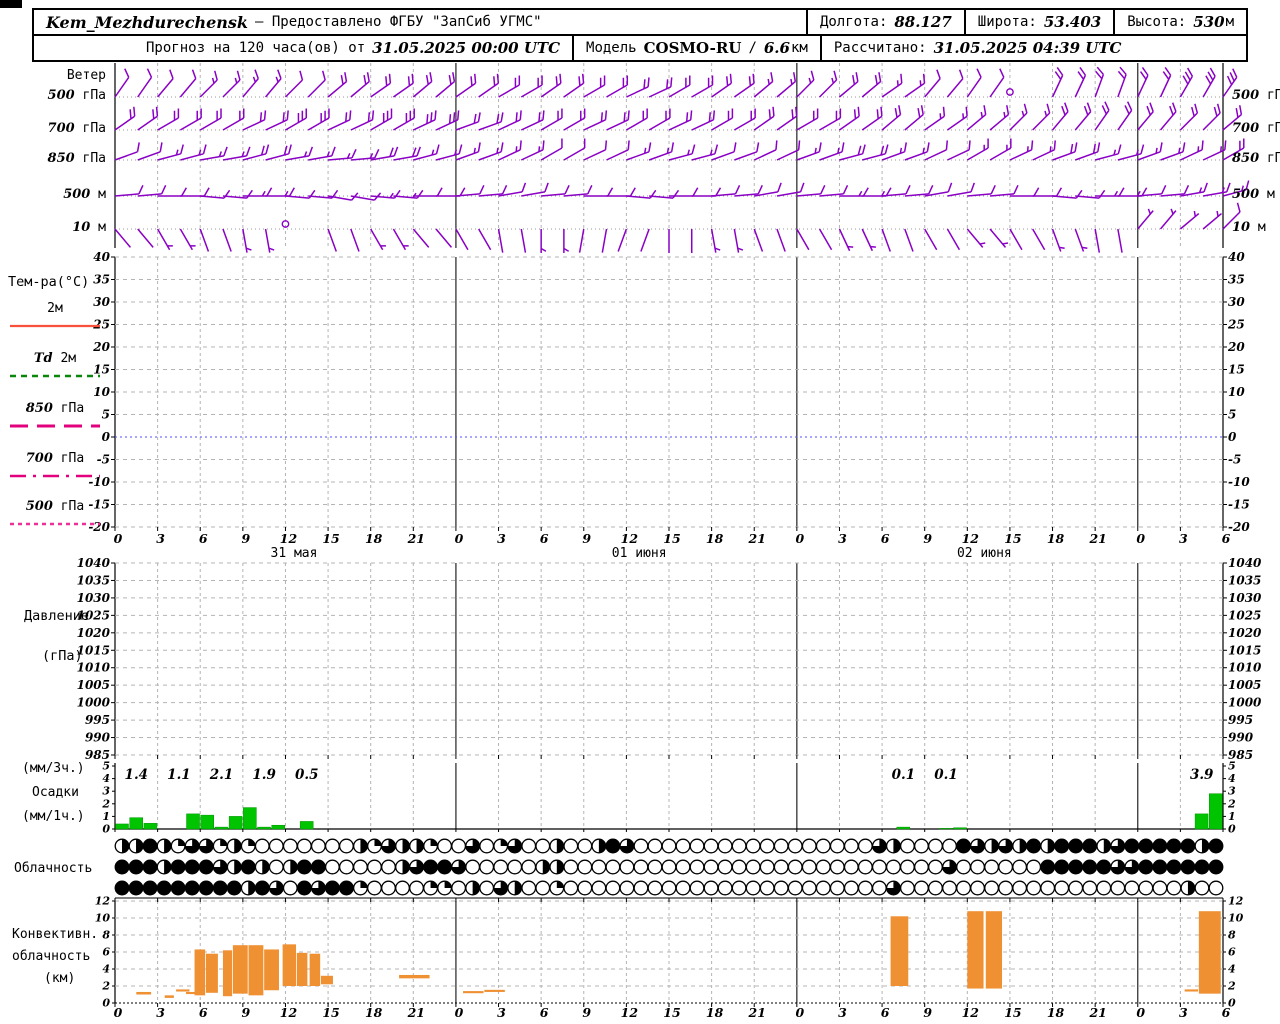 The image size is (1280, 1024). I want to click on svg-text: облачность, so click(51, 956).